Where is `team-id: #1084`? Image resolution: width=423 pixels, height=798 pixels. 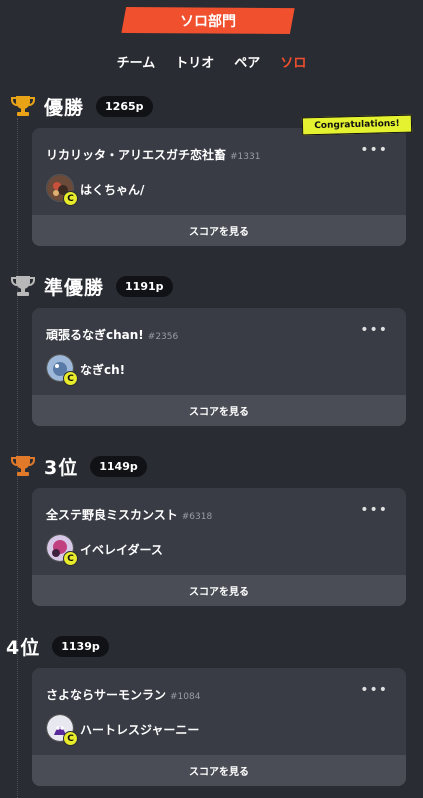
team-id: #1084 is located at coordinates (185, 697).